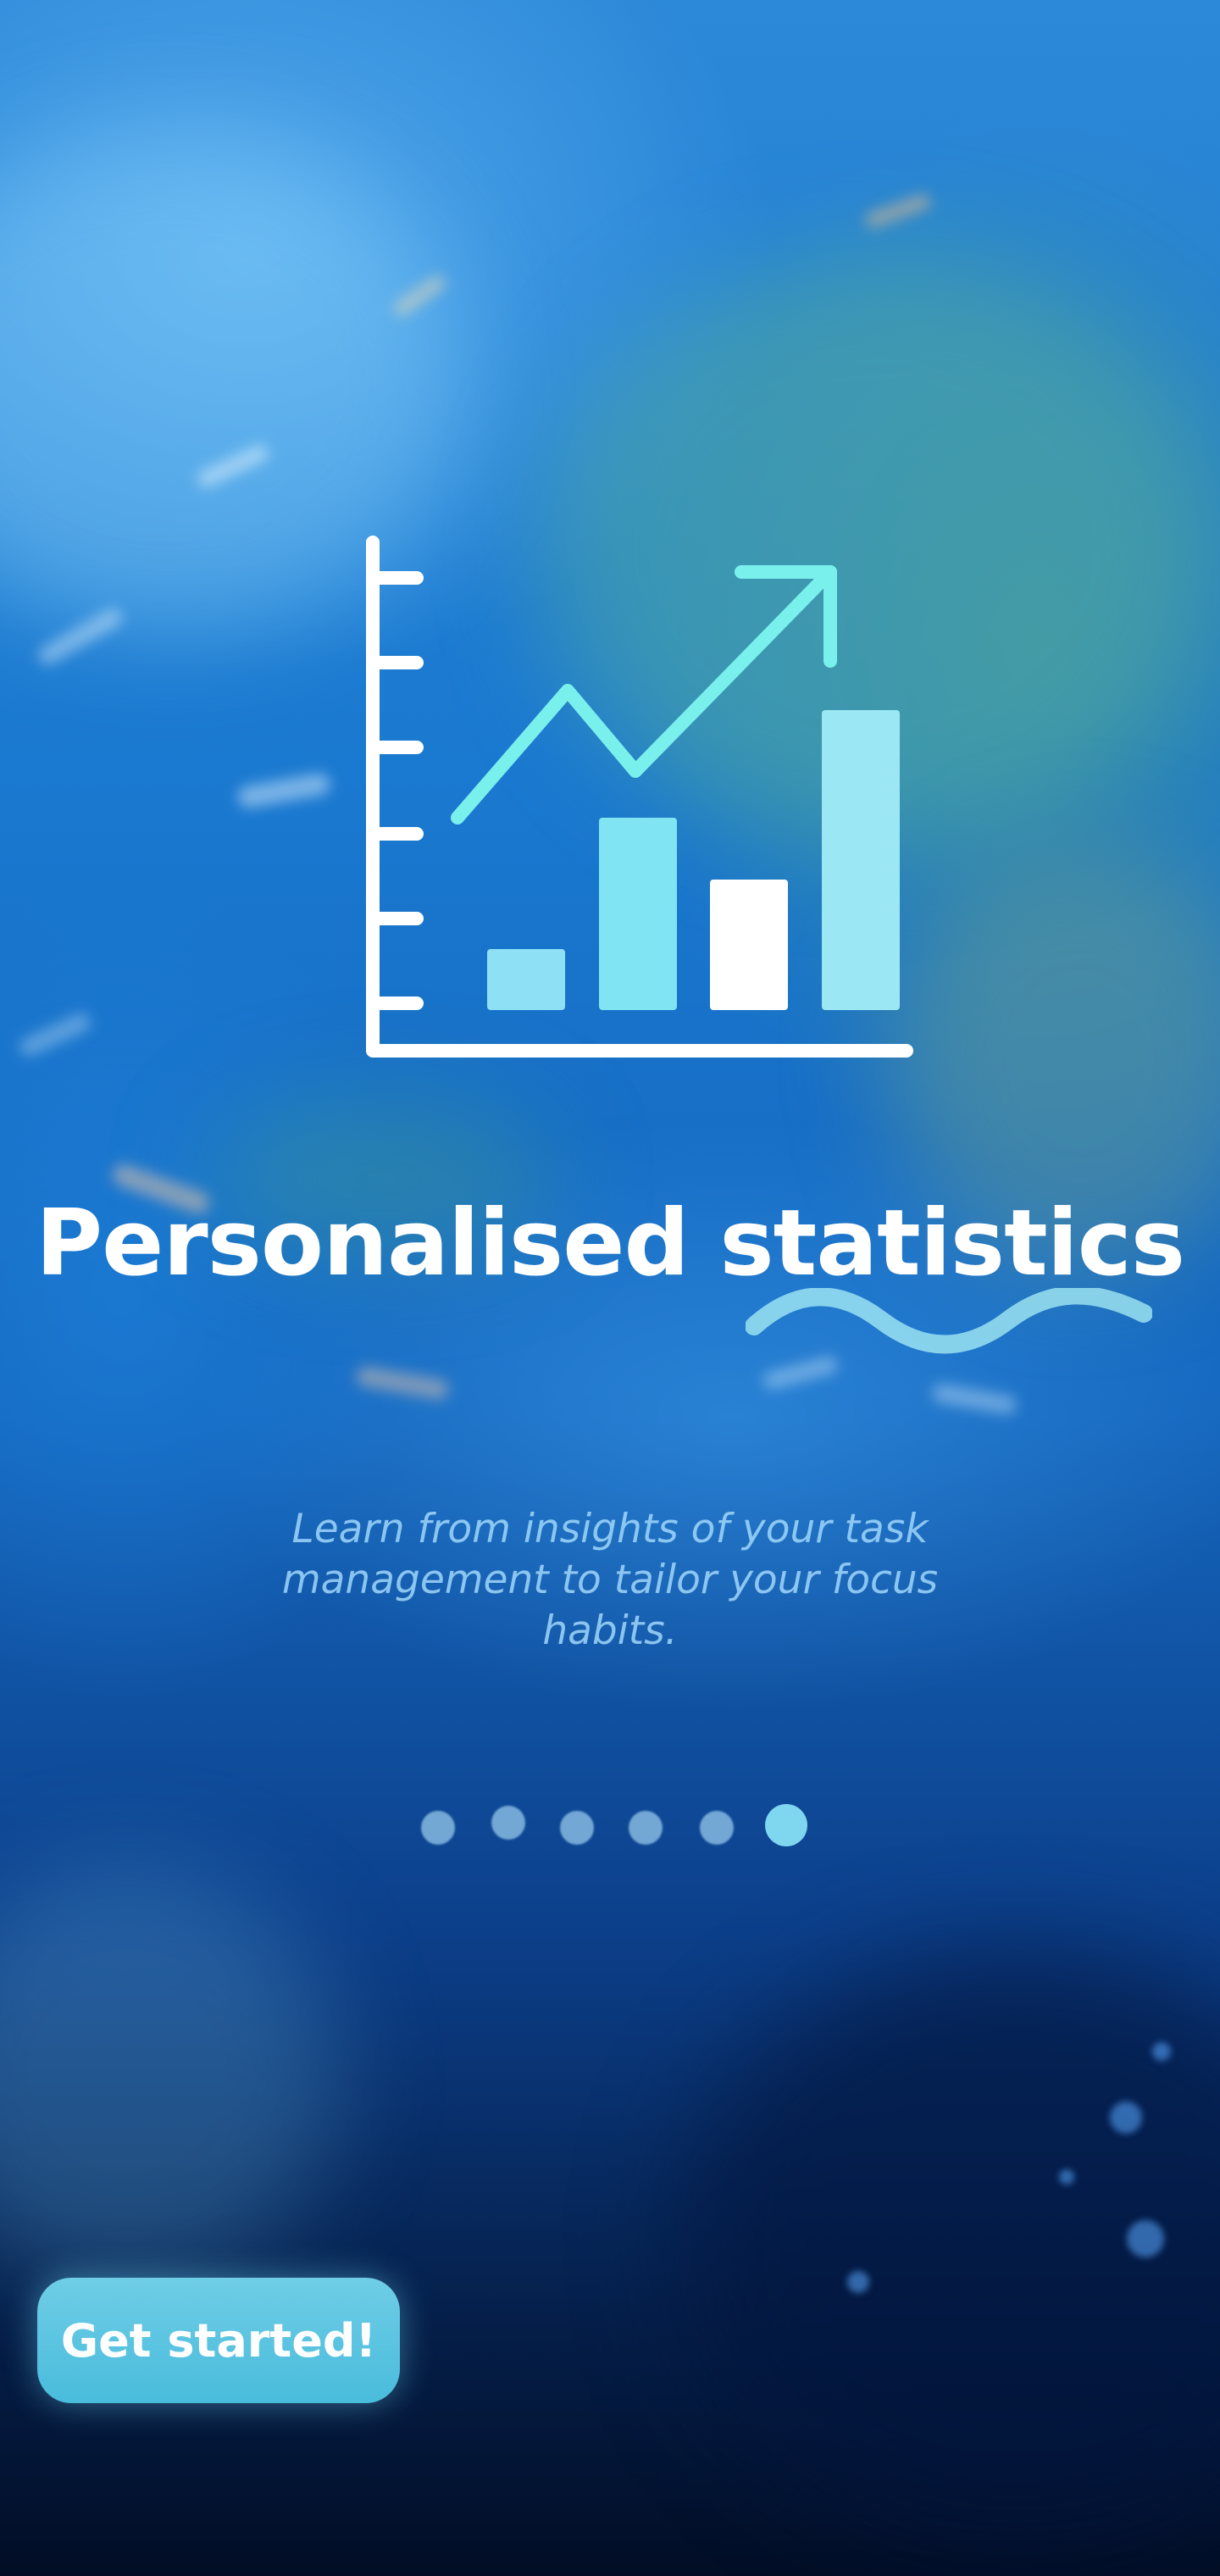  I want to click on statistics-chart-icon, so click(639, 797).